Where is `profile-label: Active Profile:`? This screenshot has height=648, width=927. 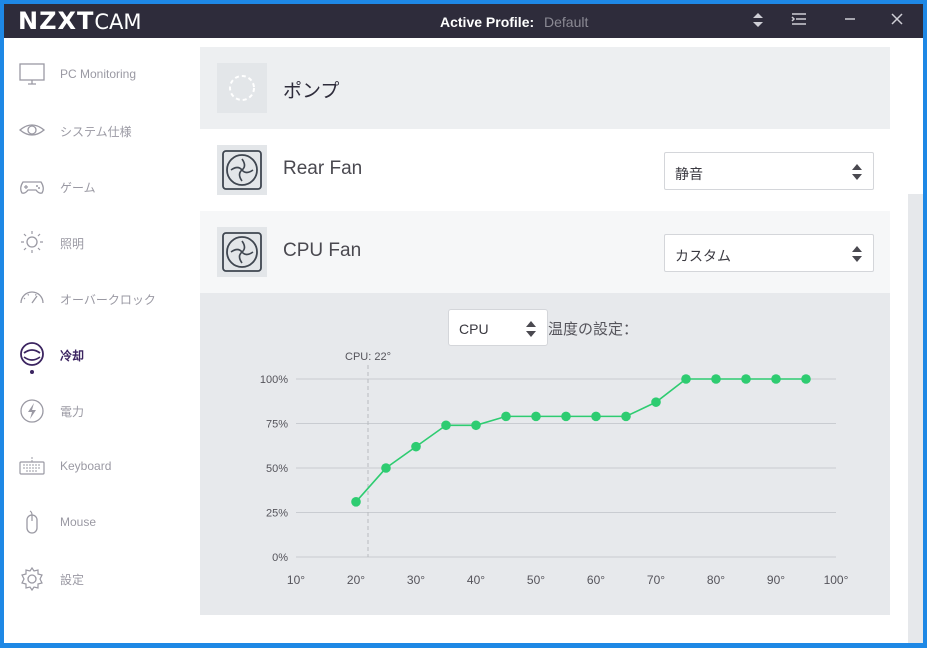 profile-label: Active Profile: is located at coordinates (487, 22).